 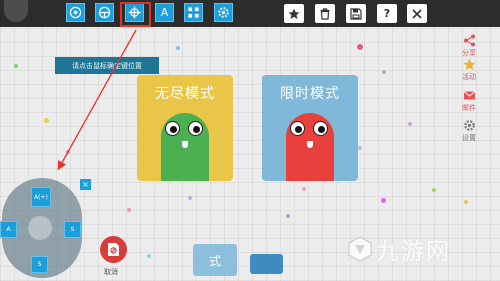 I want to click on keypad-key-left-label: A, so click(x=8, y=229).